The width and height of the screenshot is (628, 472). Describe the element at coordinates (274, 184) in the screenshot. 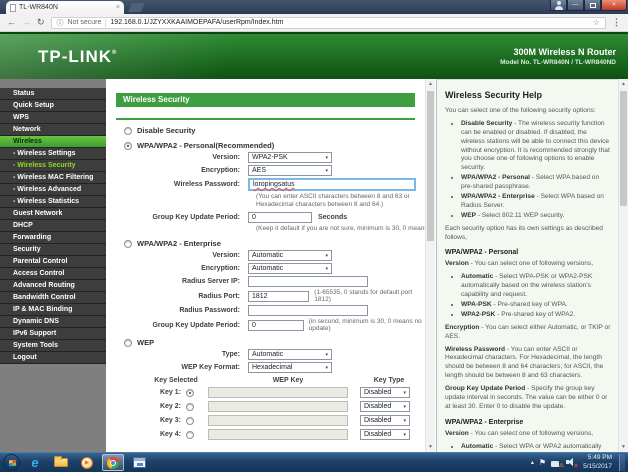

I see `wireless-password-value: loropingsatus` at that location.